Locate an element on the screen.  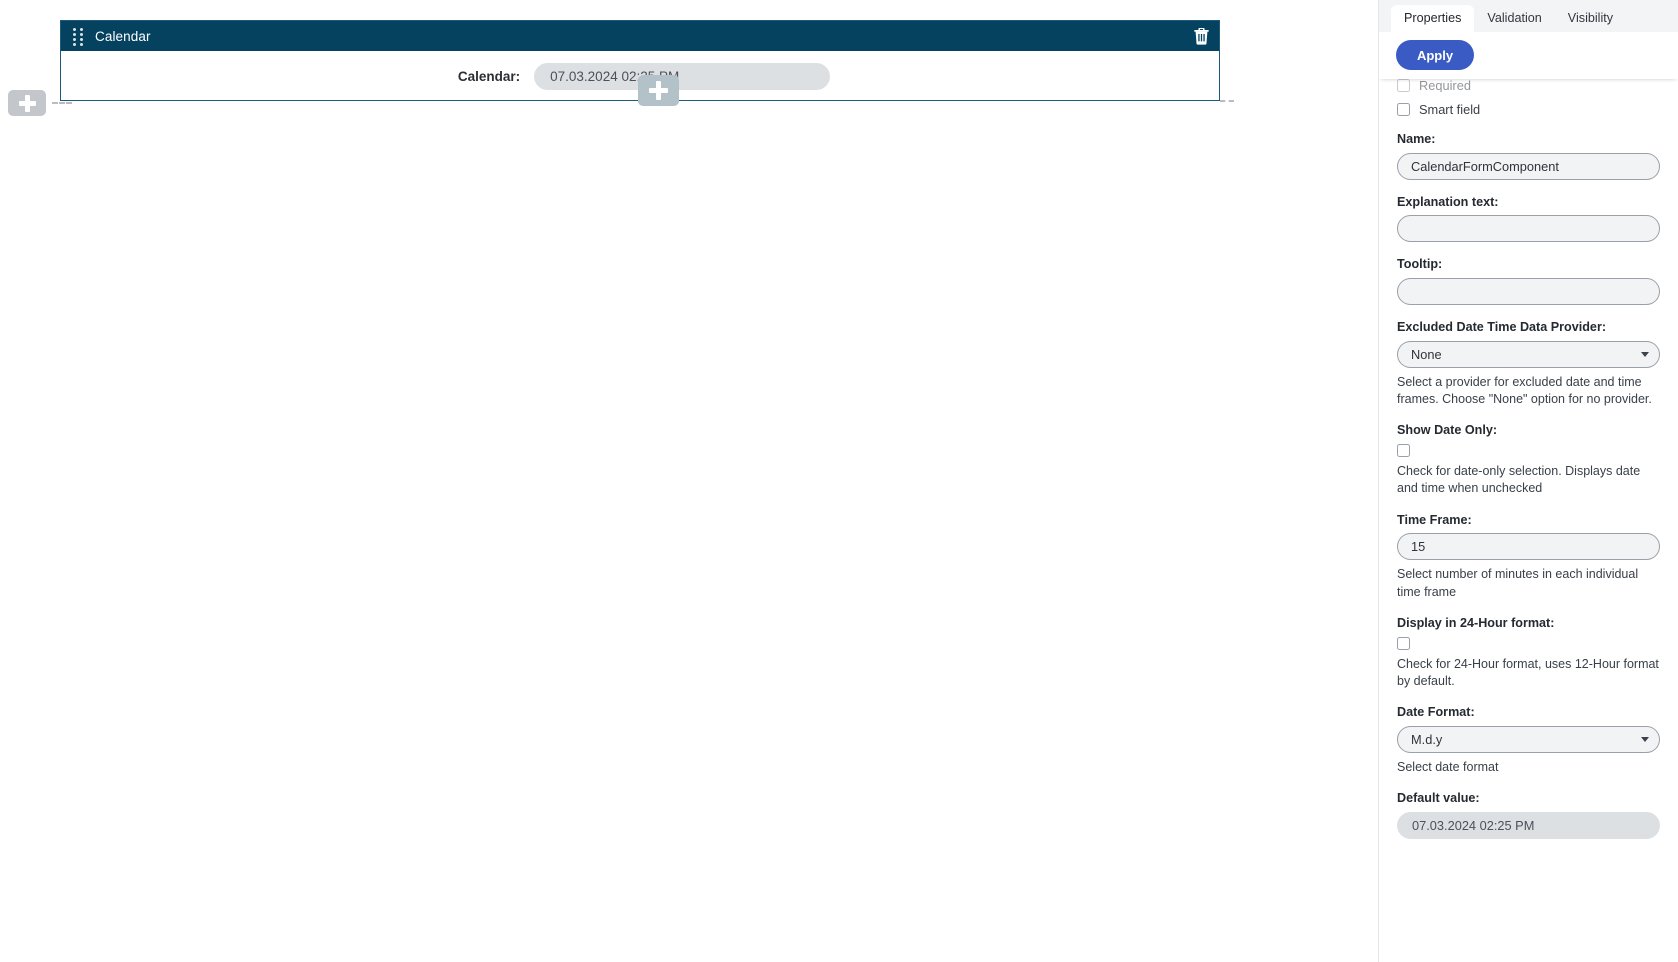
calendar-component-card: Calendar Calendar: is located at coordinates (640, 63).